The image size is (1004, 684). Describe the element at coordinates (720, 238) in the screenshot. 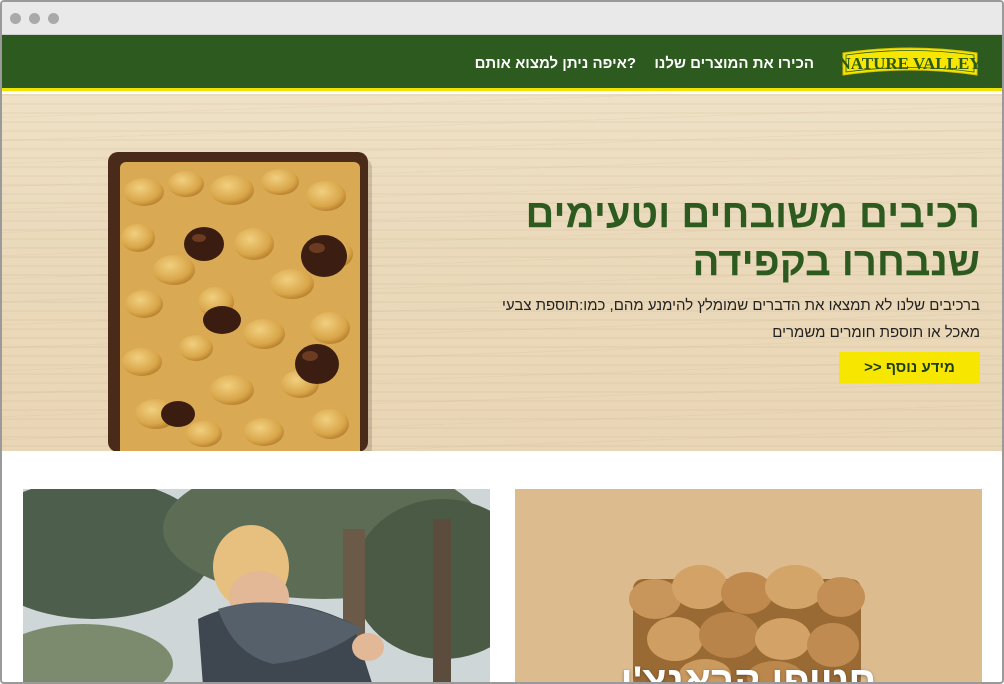

I see `hero-title: רכיבים משובחים וטעימים שנבחרו בקפידה` at that location.